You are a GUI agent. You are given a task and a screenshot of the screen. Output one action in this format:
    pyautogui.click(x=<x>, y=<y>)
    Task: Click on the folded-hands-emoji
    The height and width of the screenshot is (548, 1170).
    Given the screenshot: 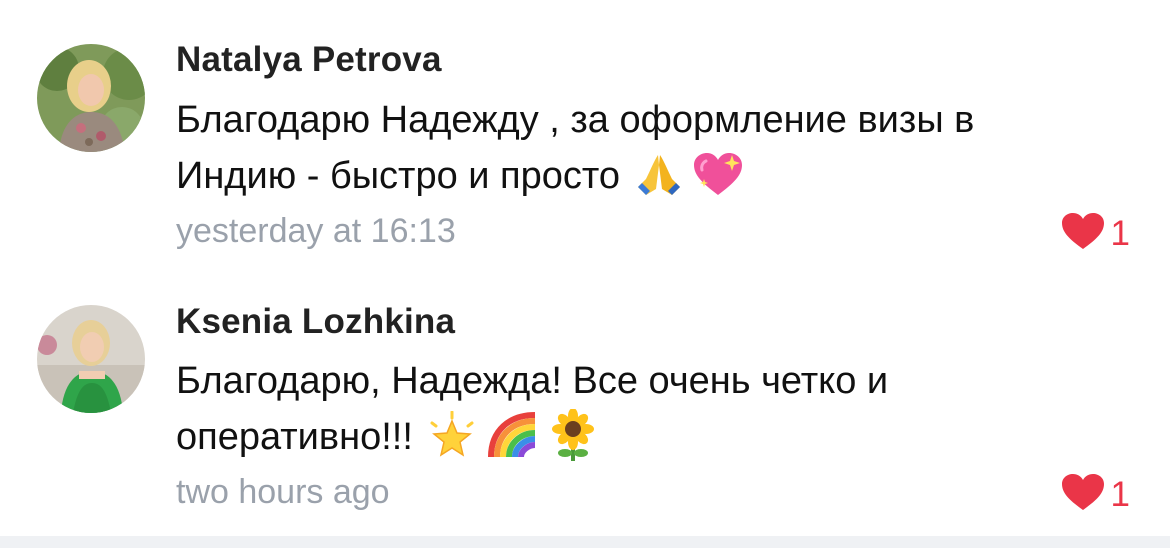 What is the action you would take?
    pyautogui.click(x=659, y=174)
    